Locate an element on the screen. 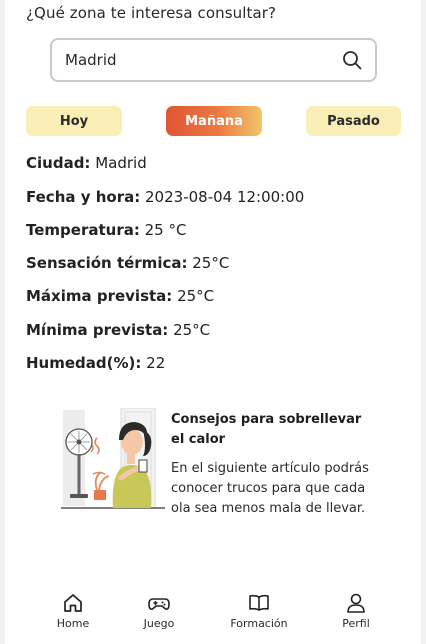 The image size is (426, 644). humidity-label: Humedad(%): is located at coordinates (84, 363).